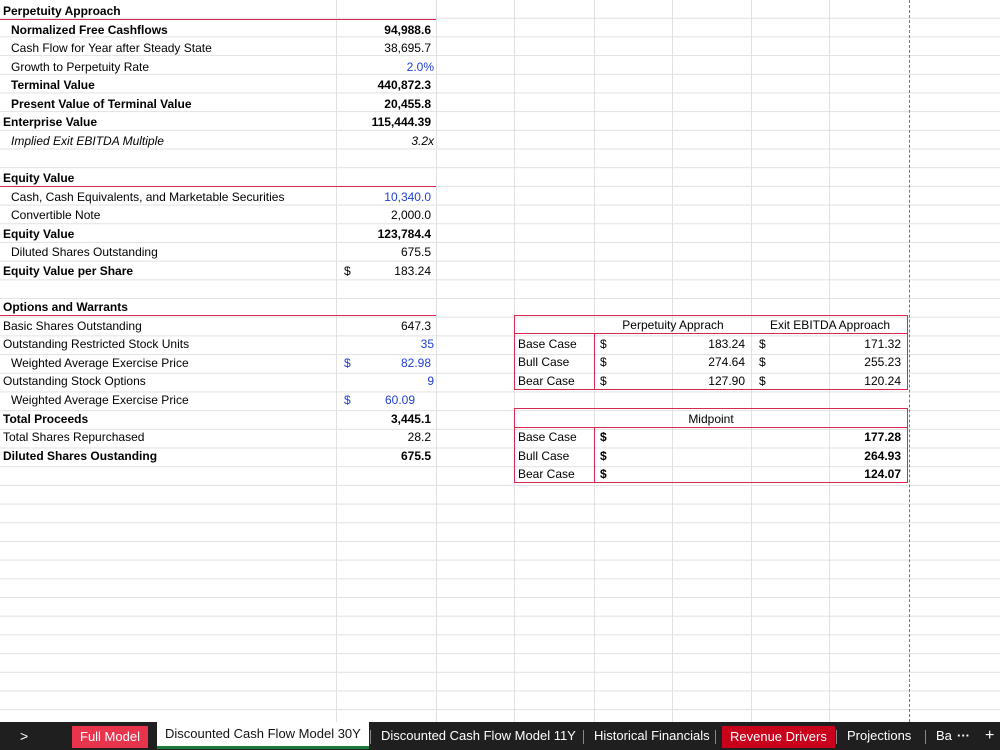 The width and height of the screenshot is (1000, 750). What do you see at coordinates (101, 104) in the screenshot?
I see `row-label: Present Value of Terminal Value` at bounding box center [101, 104].